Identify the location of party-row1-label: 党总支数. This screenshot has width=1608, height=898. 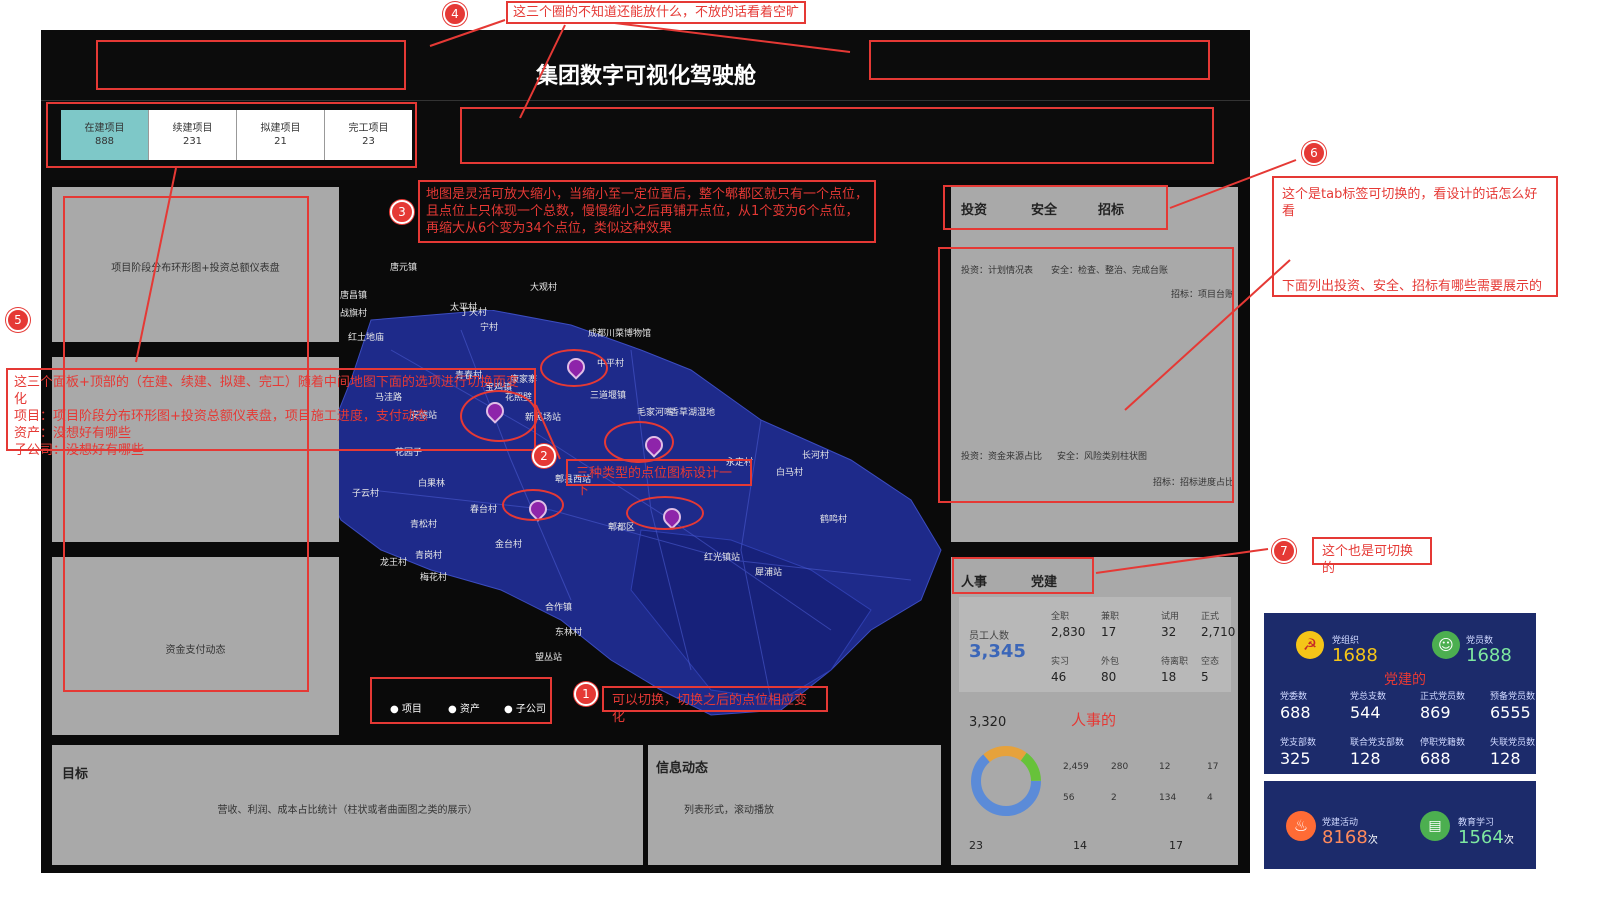
(1368, 697).